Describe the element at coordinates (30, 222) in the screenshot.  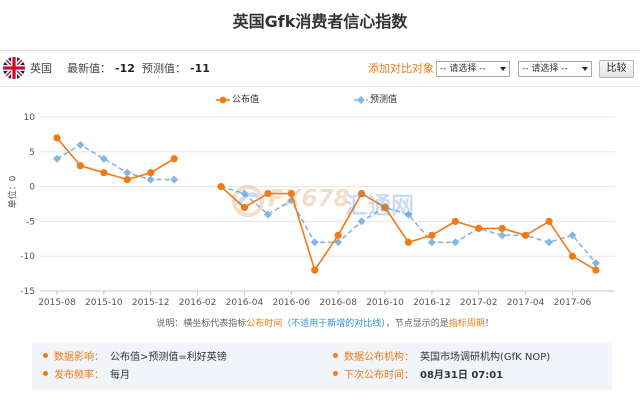
I see `y-tick-label: -5` at that location.